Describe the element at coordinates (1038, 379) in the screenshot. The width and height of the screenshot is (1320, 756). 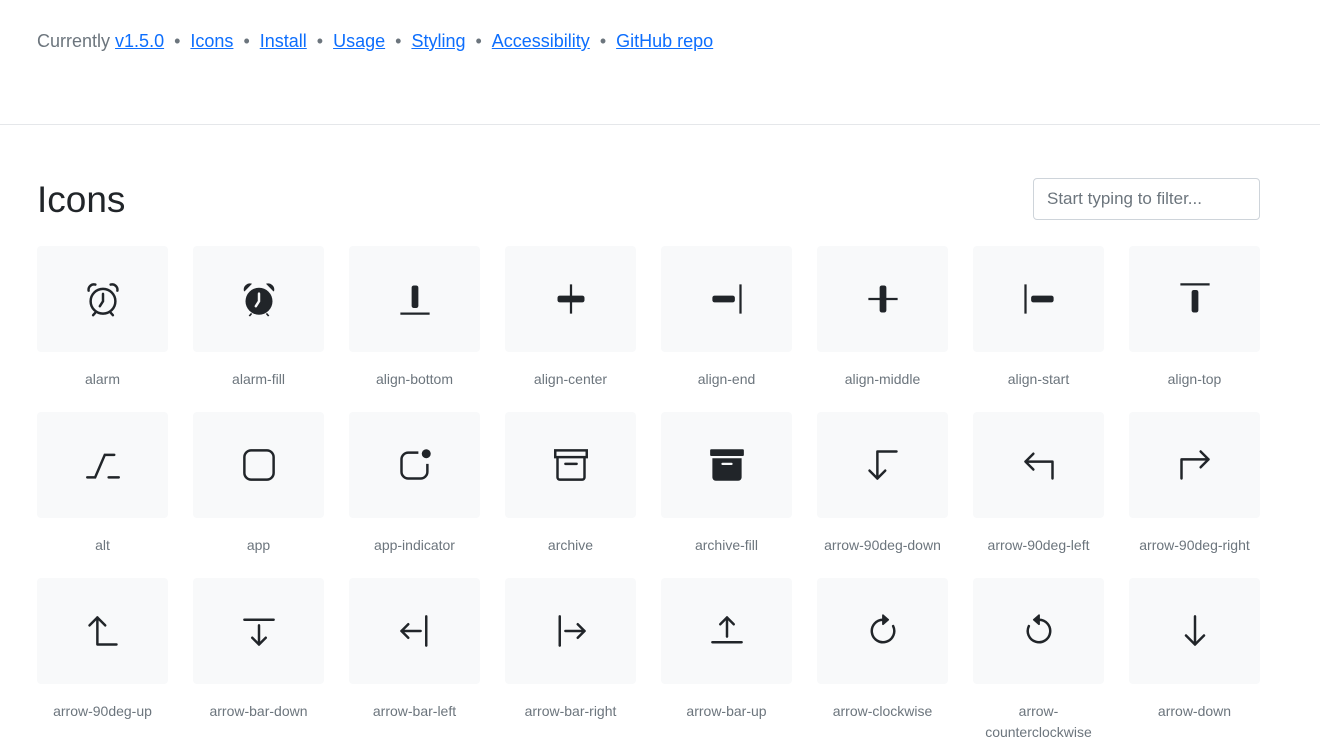
I see `icon-name: align-start` at that location.